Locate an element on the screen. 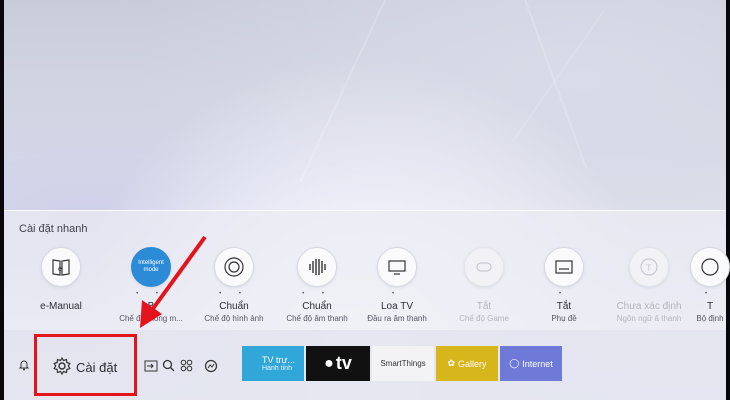 The width and height of the screenshot is (730, 400). apps-icon is located at coordinates (186, 368).